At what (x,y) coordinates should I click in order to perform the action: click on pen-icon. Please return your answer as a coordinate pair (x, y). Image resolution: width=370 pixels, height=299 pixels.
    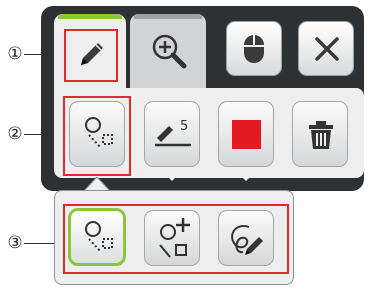
    Looking at the image, I should click on (91, 55).